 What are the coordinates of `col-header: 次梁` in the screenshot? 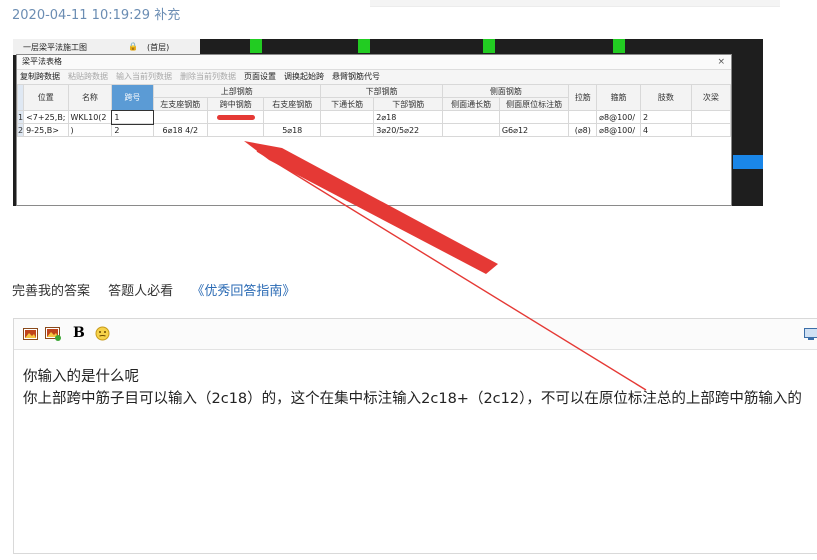 It's located at (711, 97).